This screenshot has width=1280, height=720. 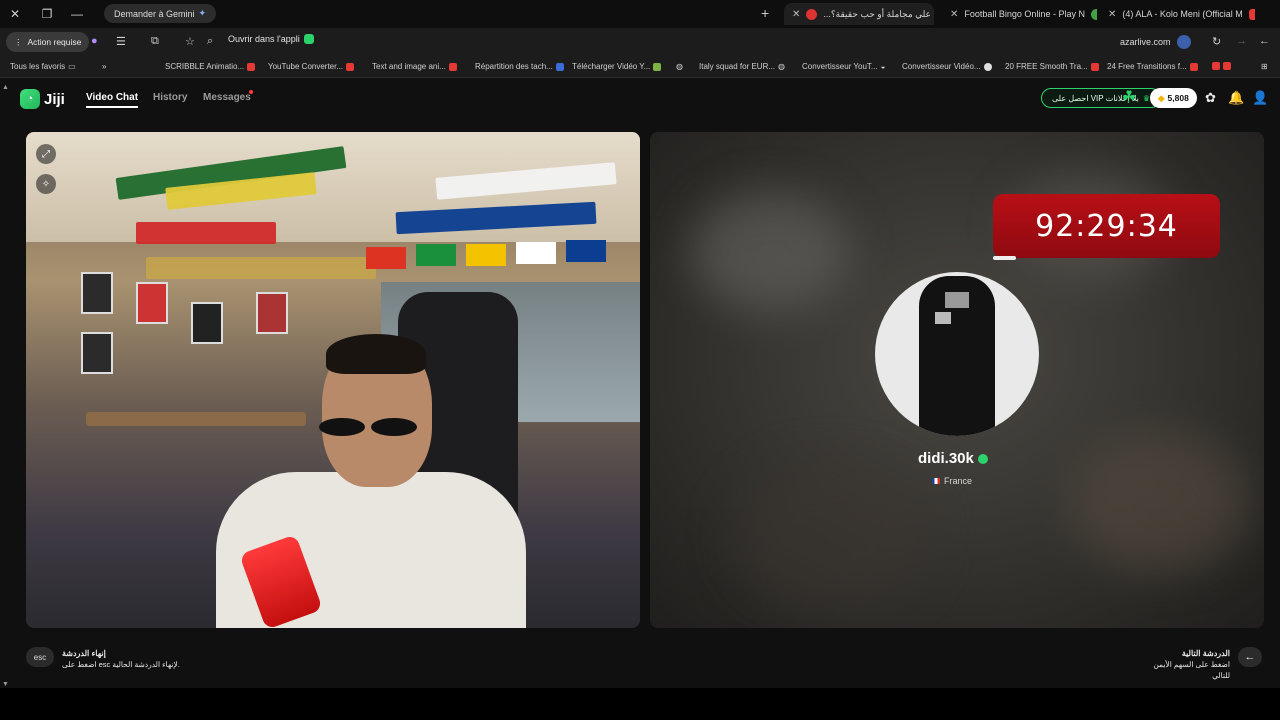 I want to click on ask-gemini-button: Demander à Gemini ✦, so click(x=160, y=13).